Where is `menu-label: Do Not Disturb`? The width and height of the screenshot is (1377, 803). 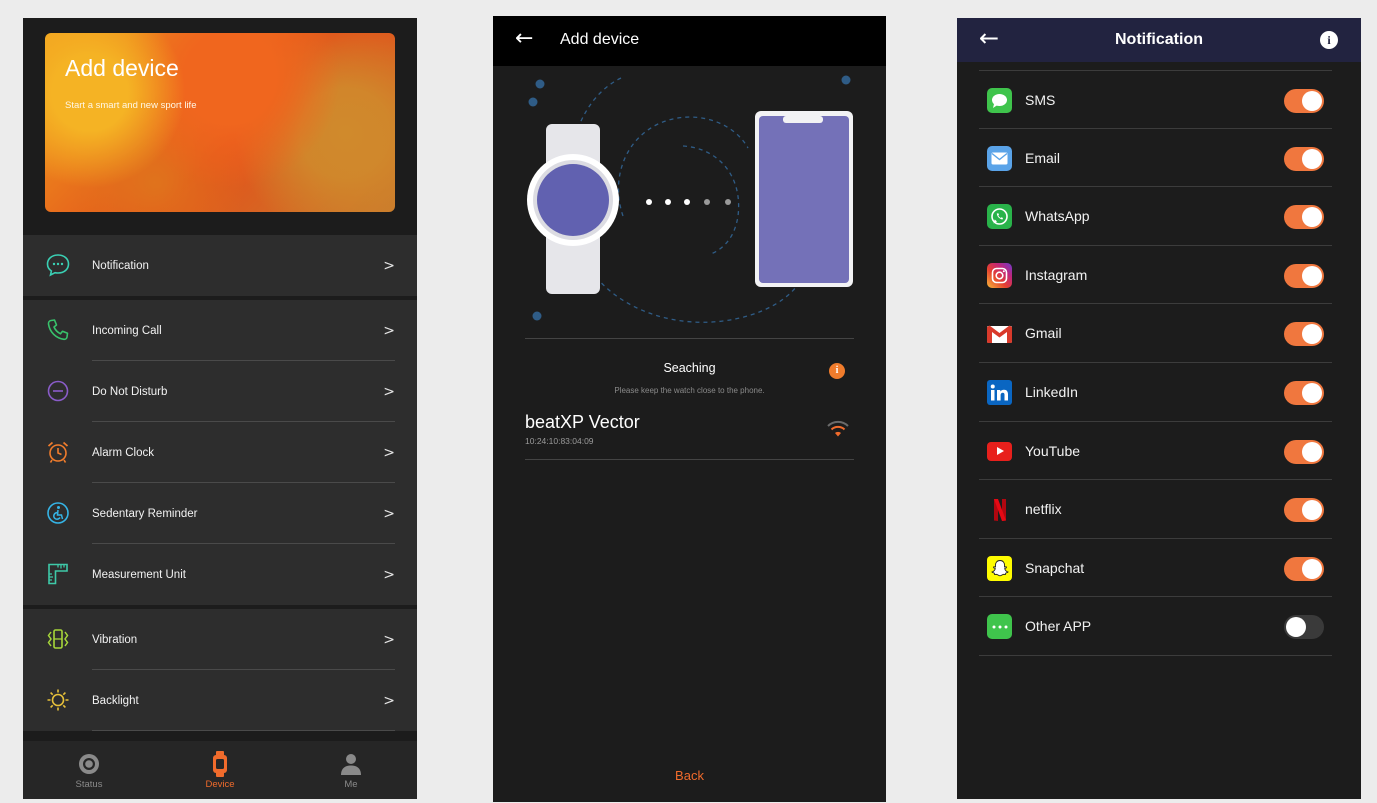 menu-label: Do Not Disturb is located at coordinates (130, 391).